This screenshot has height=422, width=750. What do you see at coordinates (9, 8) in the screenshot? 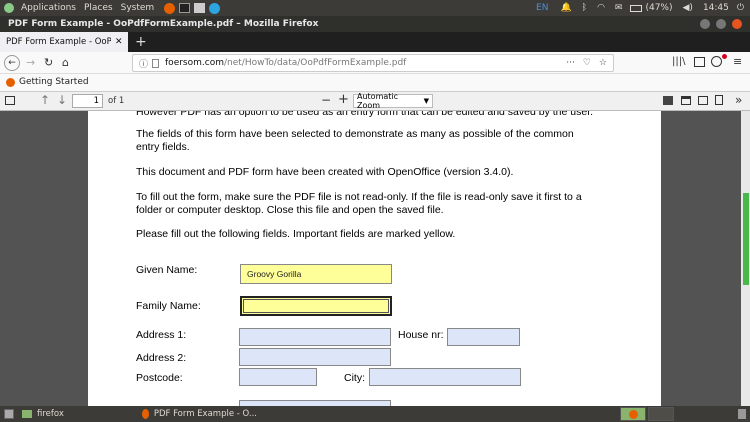
I see `ubuntu-logo-icon` at bounding box center [9, 8].